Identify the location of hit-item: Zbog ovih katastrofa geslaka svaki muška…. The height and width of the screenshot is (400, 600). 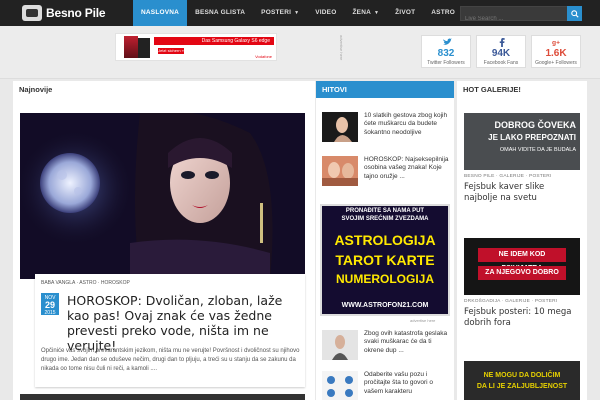
(388, 346).